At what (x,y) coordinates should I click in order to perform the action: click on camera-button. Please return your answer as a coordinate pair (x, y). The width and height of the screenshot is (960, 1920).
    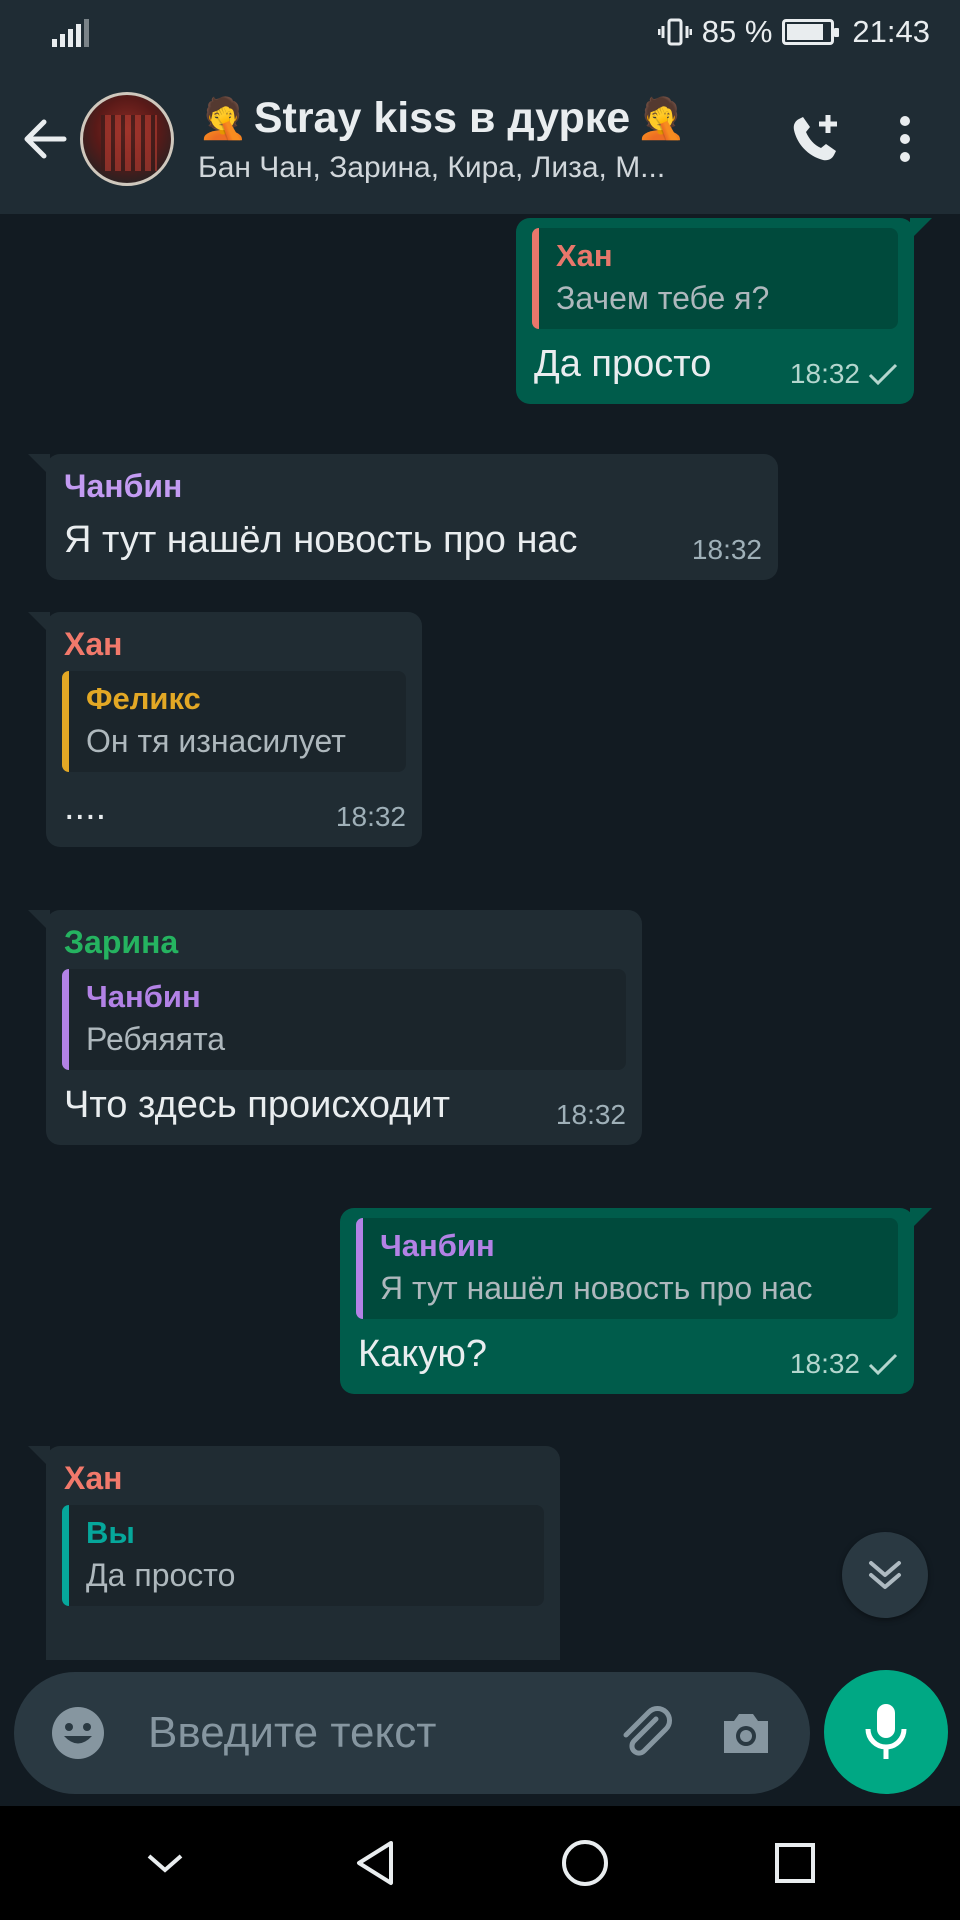
    Looking at the image, I should click on (746, 1733).